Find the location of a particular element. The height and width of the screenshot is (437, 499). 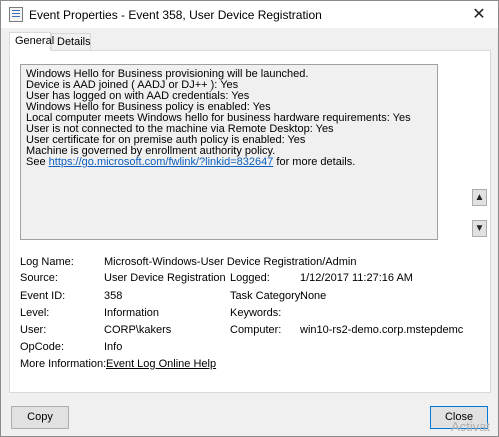

user-value: CORP\kakers is located at coordinates (138, 330).